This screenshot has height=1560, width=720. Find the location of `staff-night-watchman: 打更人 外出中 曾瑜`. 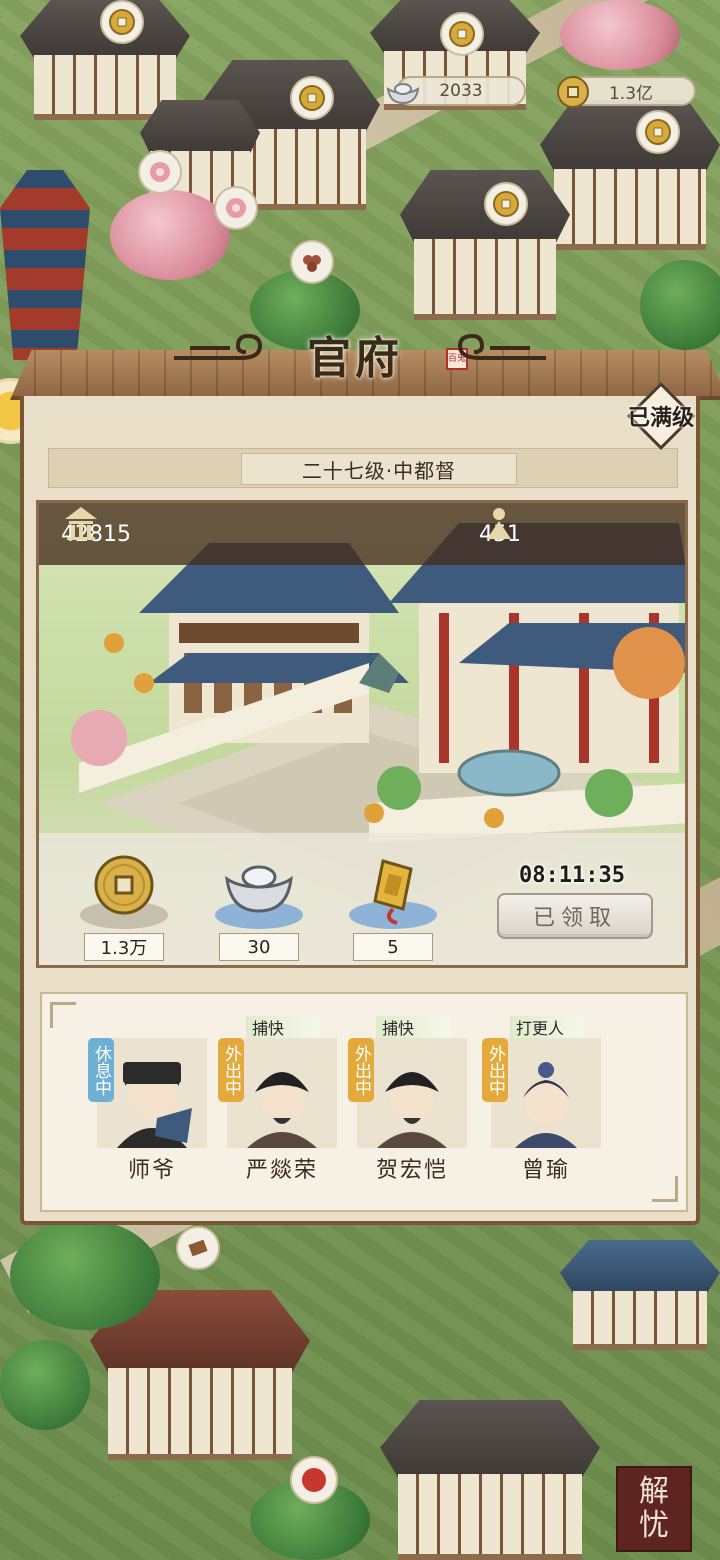

staff-night-watchman: 打更人 外出中 曾瑜 is located at coordinates (544, 1100).